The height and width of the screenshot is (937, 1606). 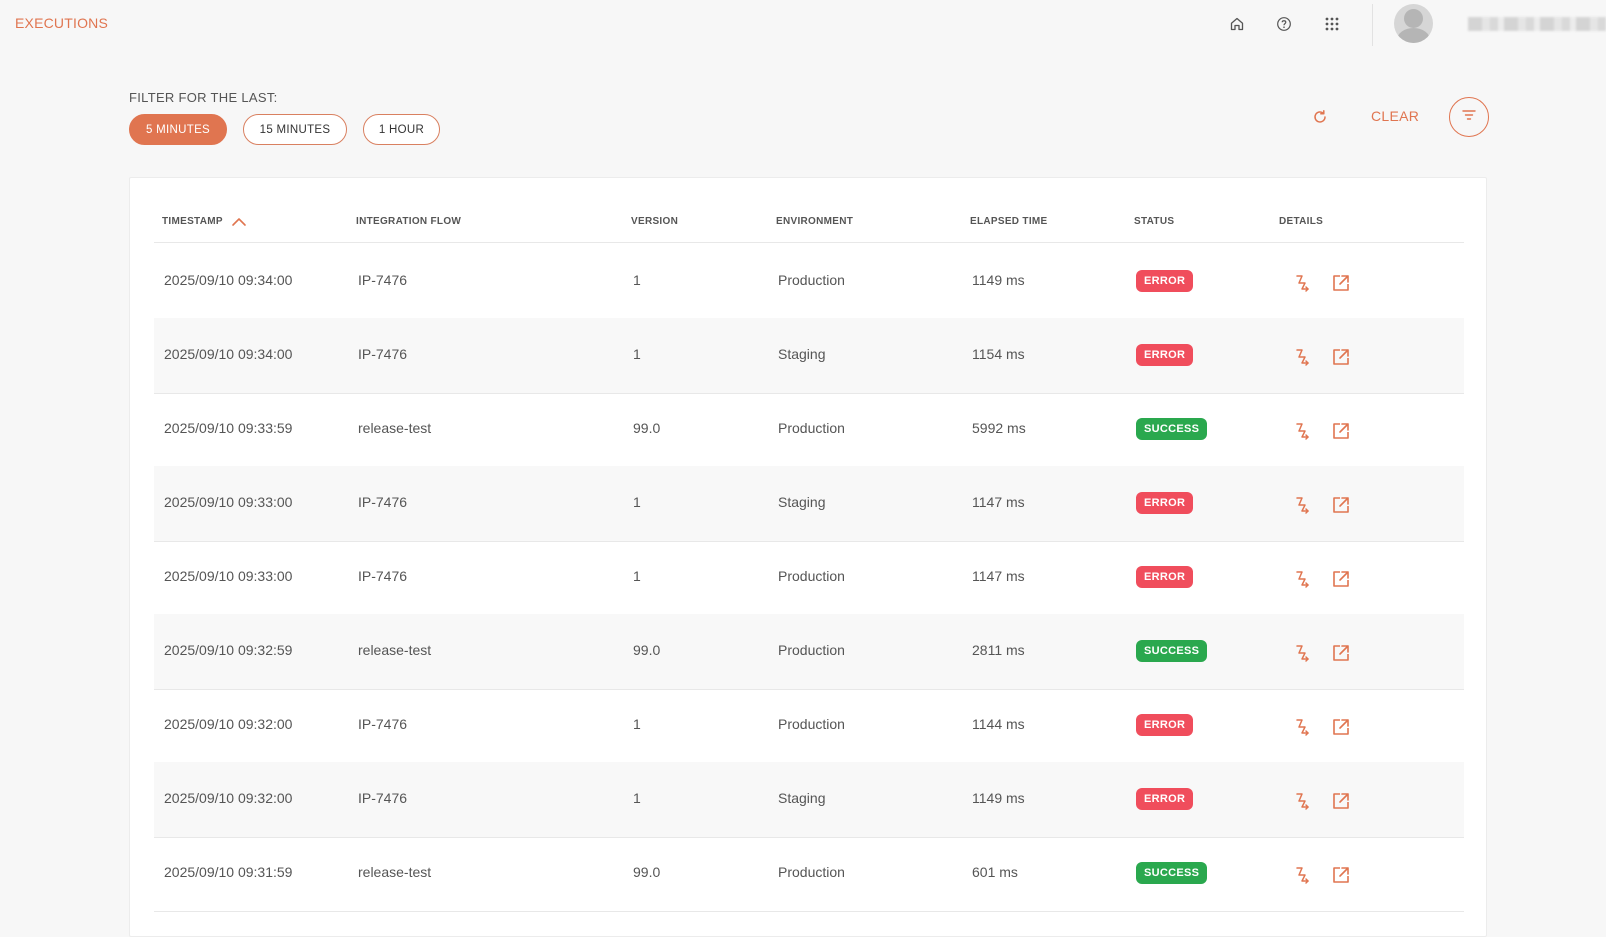 I want to click on help-icon, so click(x=1284, y=24).